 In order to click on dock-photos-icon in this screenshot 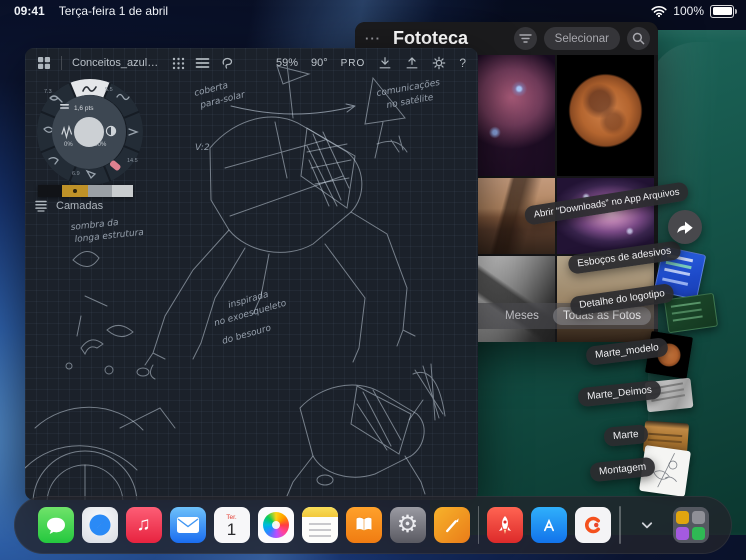, I will do `click(275, 525)`.